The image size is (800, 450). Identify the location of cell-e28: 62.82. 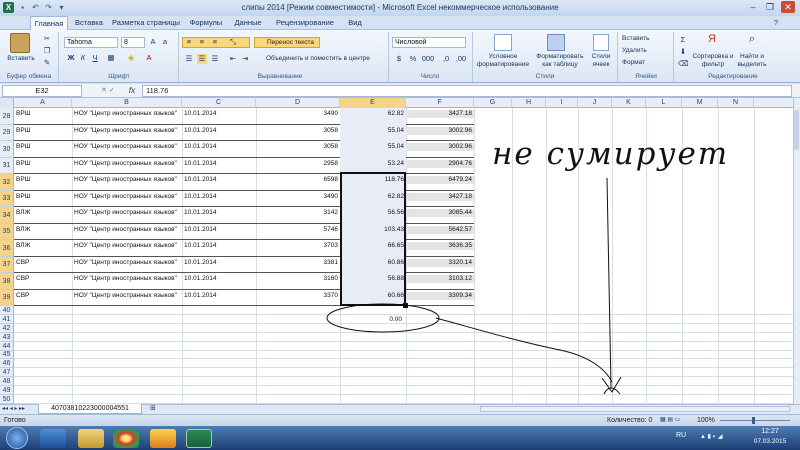
(373, 114).